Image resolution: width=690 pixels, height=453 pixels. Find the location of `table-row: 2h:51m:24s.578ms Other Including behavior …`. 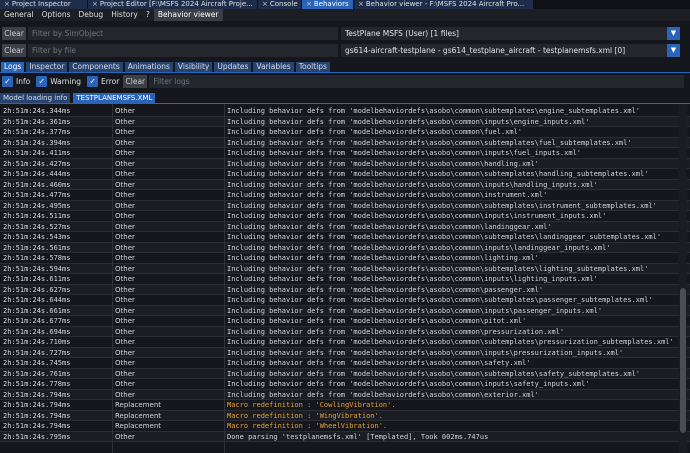

table-row: 2h:51m:24s.578ms Other Including behavior … is located at coordinates (345, 258).